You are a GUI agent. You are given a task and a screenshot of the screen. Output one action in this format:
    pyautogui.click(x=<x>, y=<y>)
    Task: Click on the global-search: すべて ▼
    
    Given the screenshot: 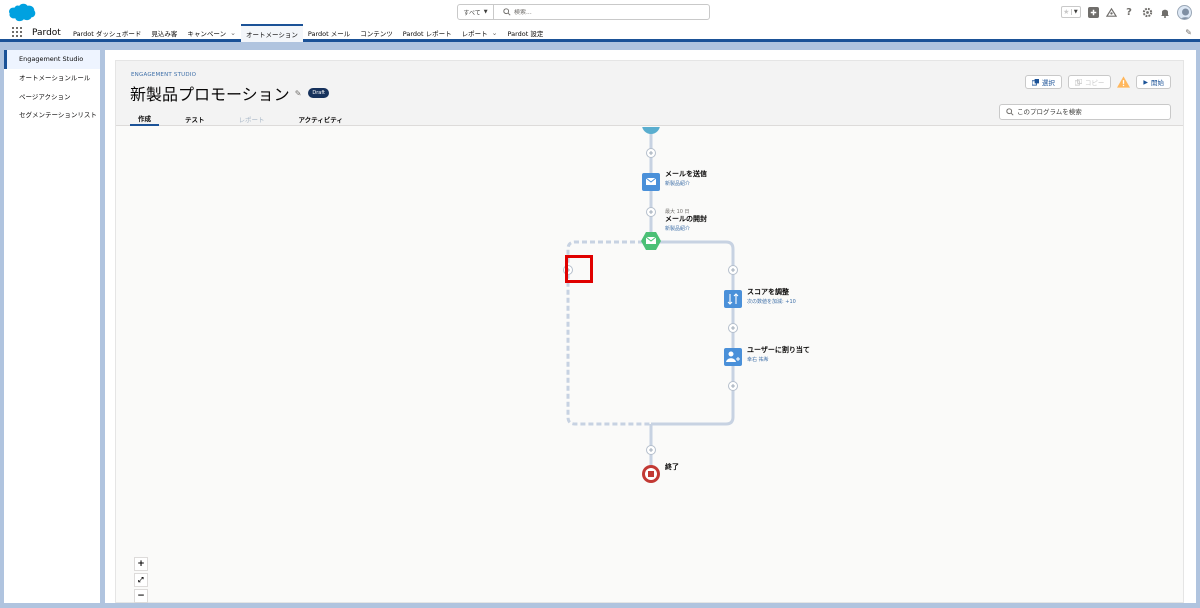 What is the action you would take?
    pyautogui.click(x=583, y=12)
    